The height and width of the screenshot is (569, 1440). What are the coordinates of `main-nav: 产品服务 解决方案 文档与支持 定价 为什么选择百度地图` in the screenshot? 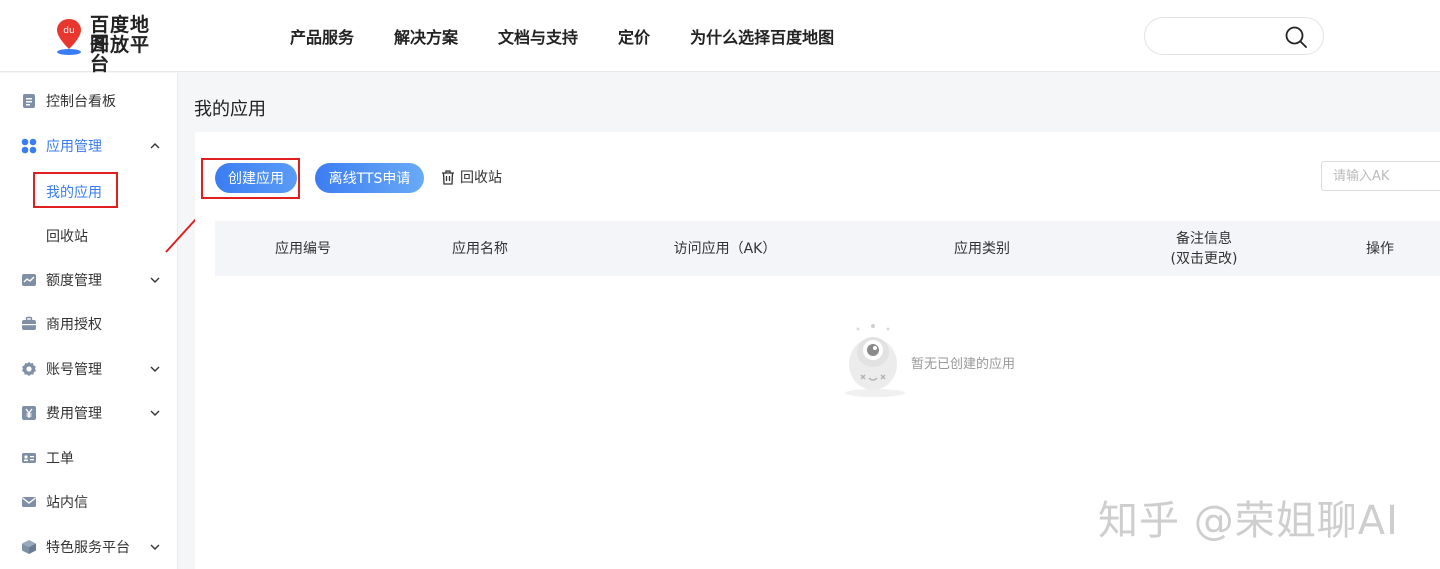 It's located at (582, 36).